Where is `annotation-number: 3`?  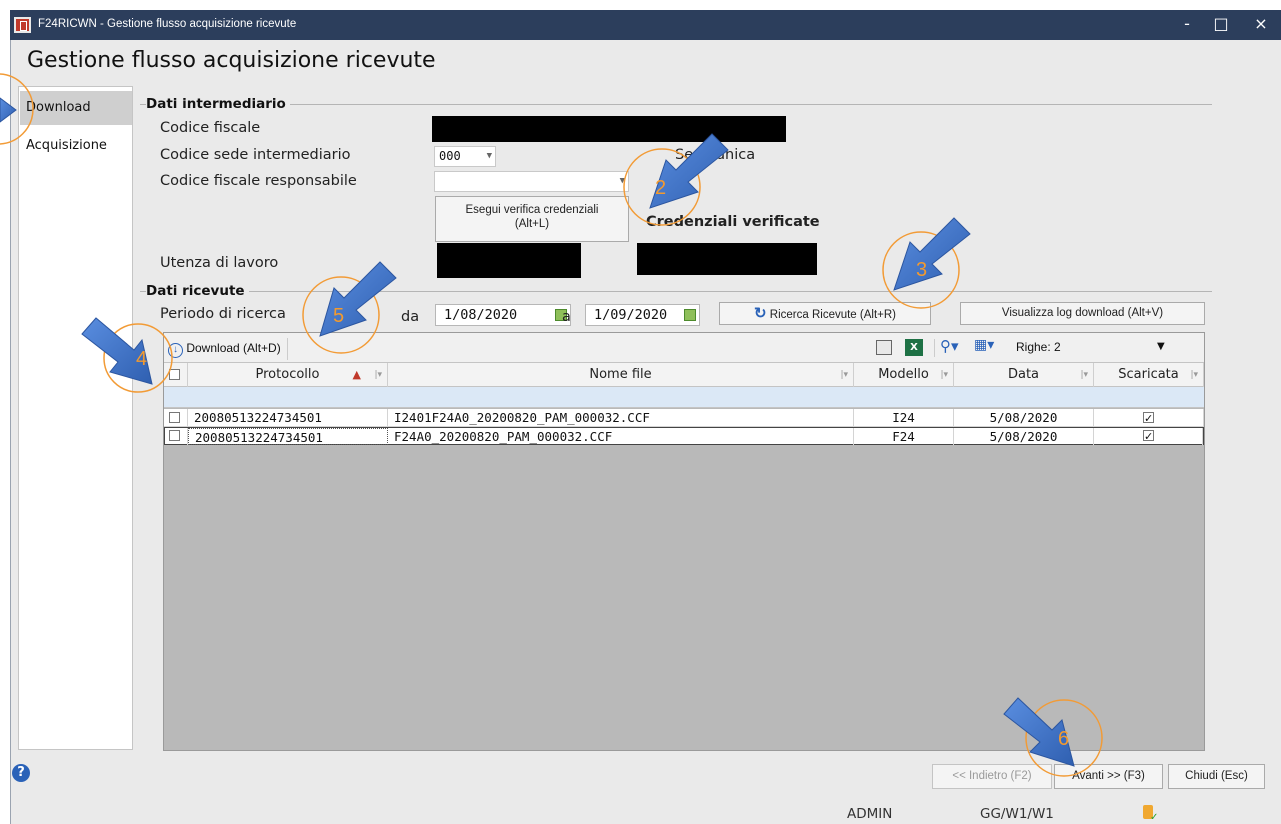 annotation-number: 3 is located at coordinates (922, 270).